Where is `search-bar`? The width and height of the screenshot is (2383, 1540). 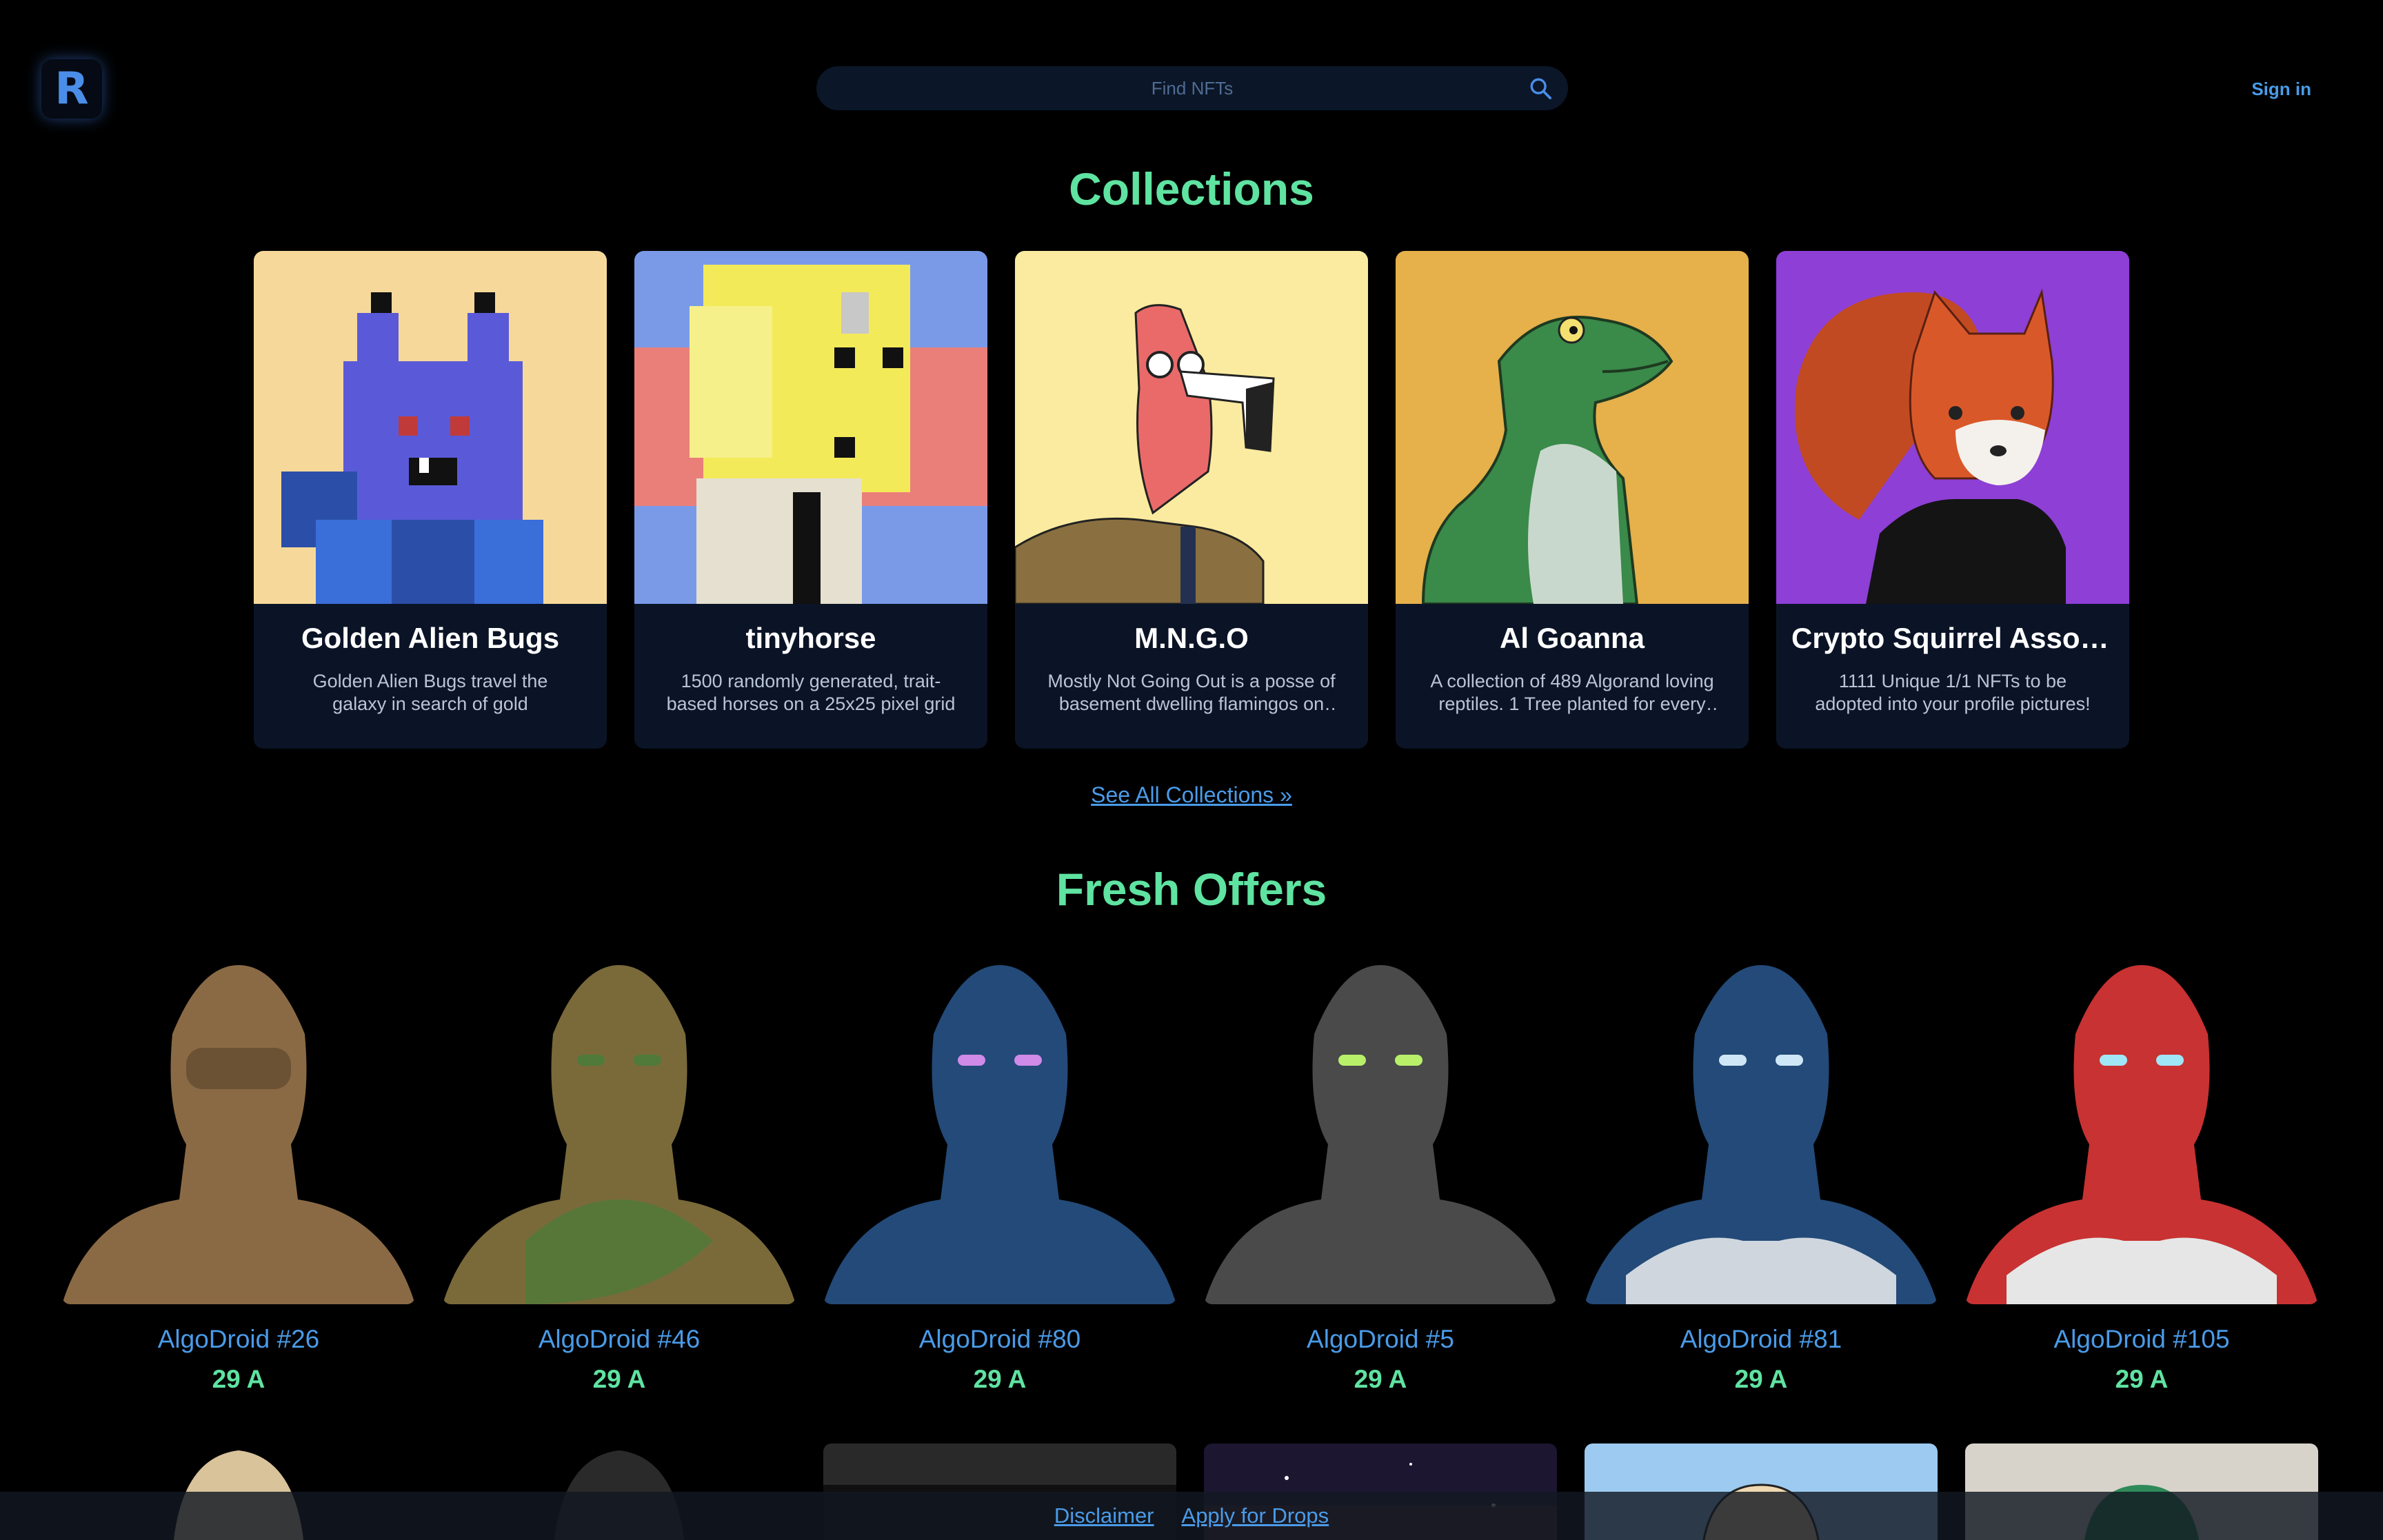 search-bar is located at coordinates (1192, 88).